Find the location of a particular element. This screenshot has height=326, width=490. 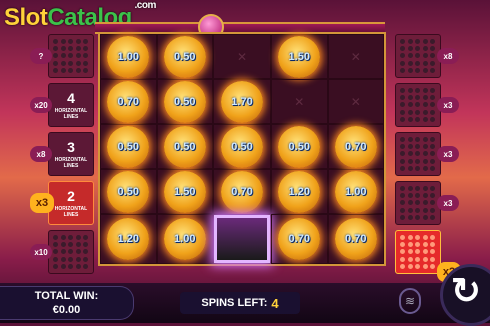

spin-arrow-icon: ↻ is located at coordinates (466, 290).